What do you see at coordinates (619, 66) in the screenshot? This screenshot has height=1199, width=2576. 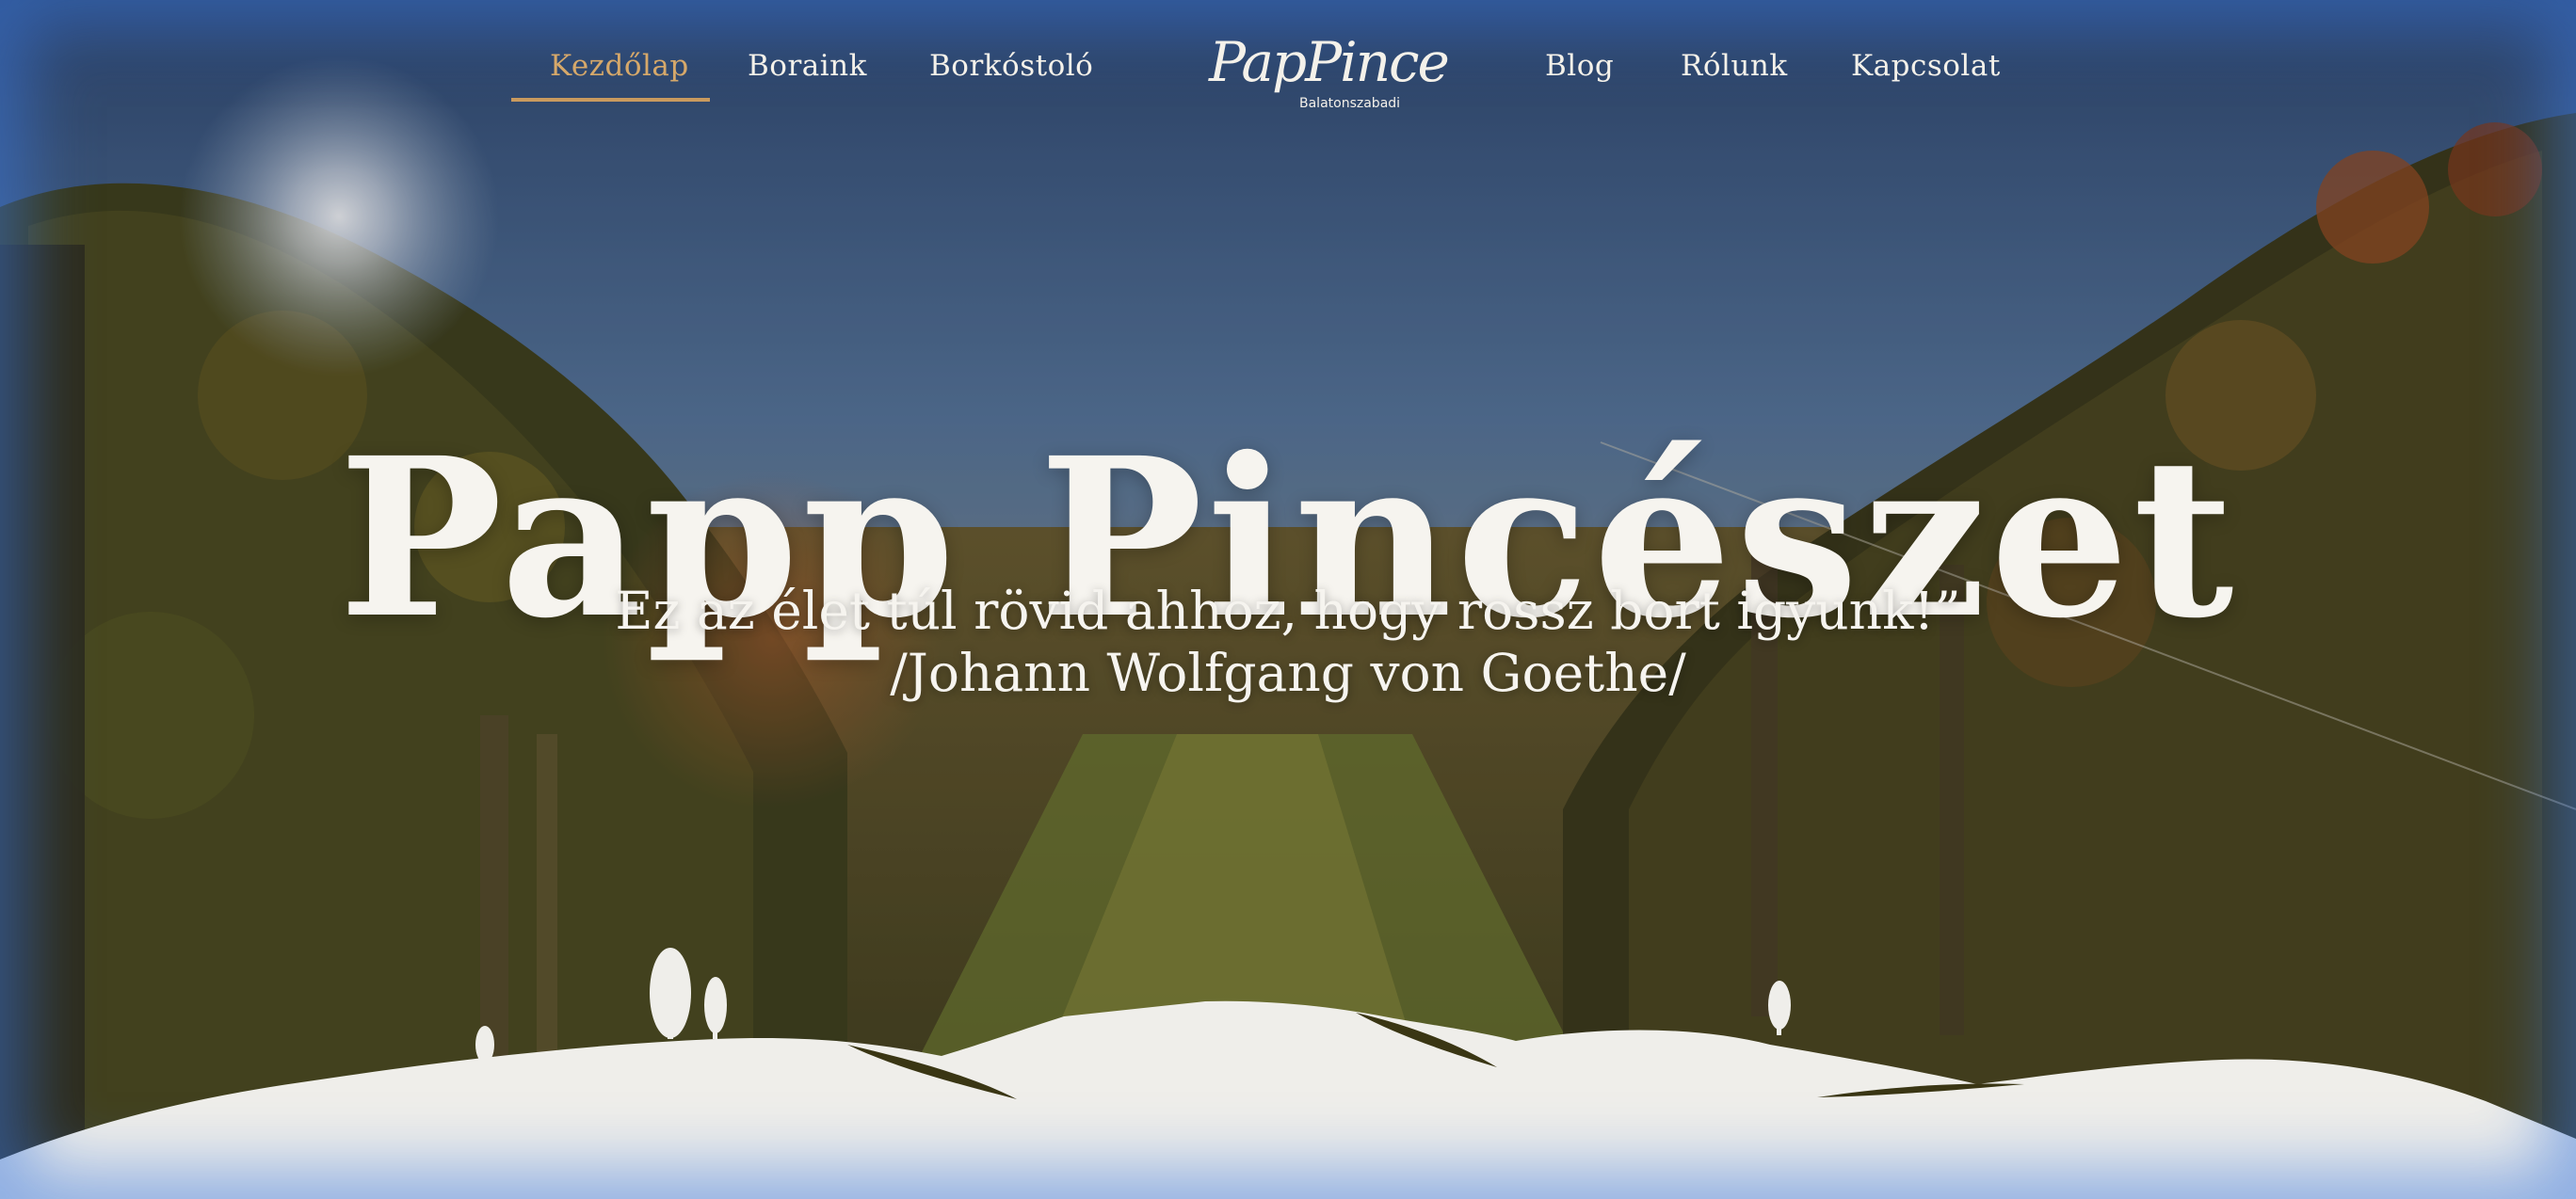 I see `nav-item-kezdolap: Kezdőlap` at bounding box center [619, 66].